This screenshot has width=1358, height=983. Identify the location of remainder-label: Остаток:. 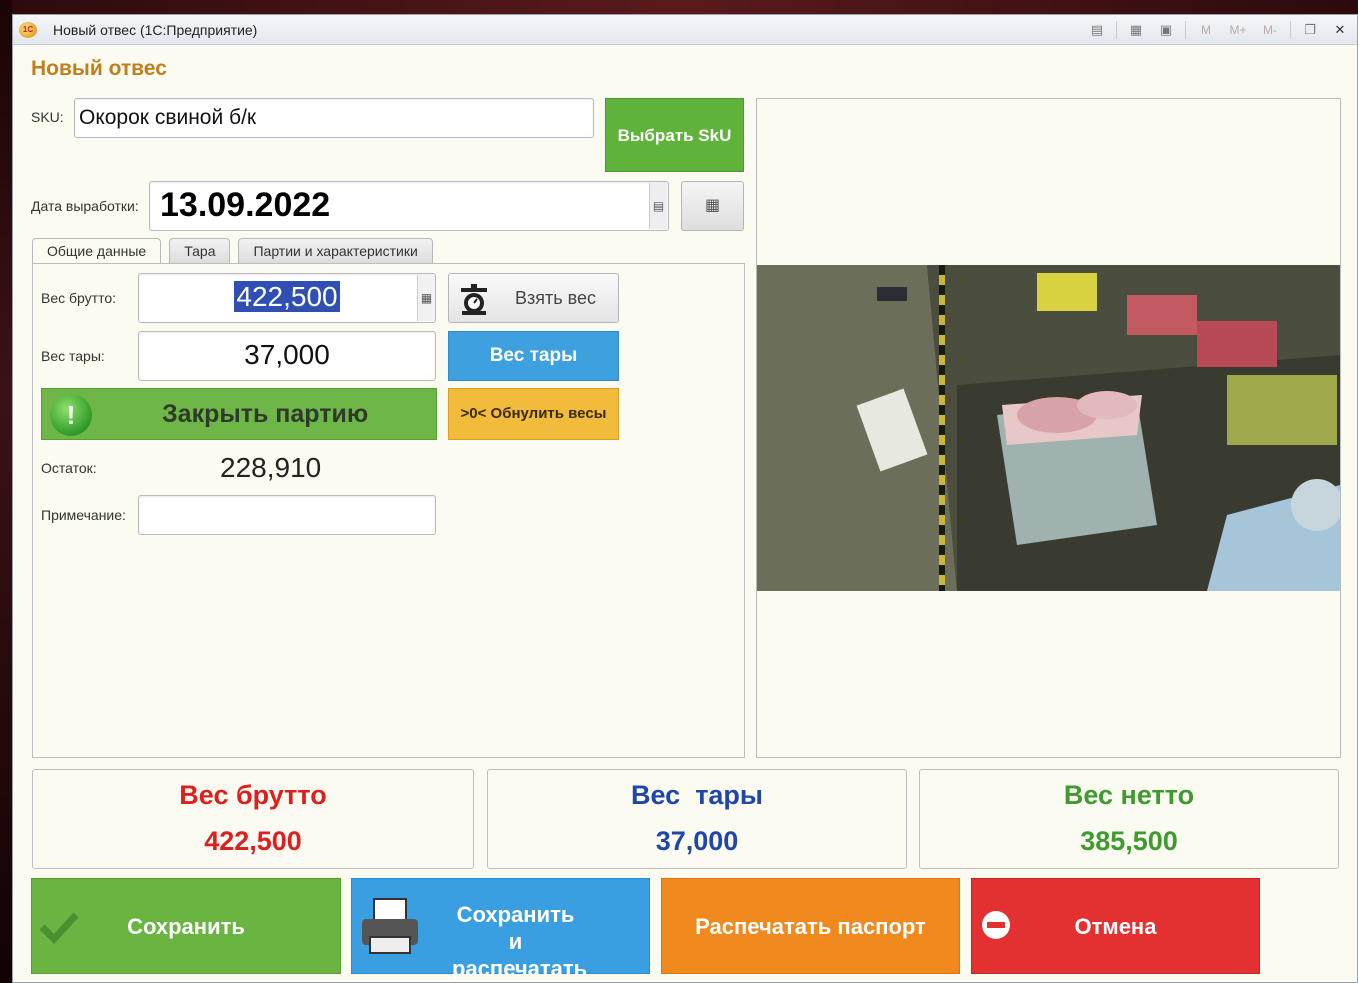
(69, 468).